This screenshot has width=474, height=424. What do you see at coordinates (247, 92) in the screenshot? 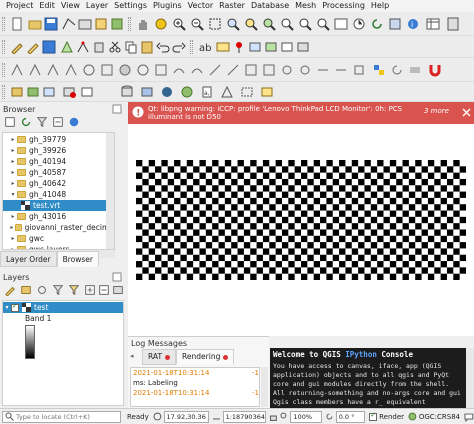
I see `virtual-layer-icon` at bounding box center [247, 92].